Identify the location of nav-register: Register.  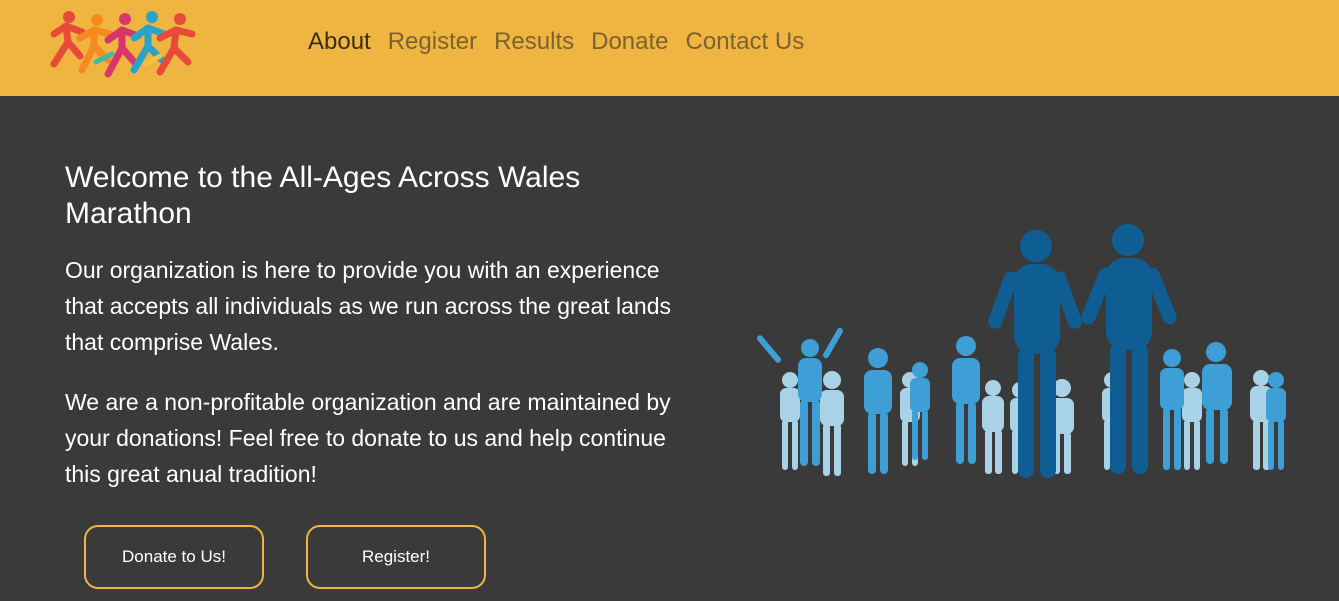
(432, 42).